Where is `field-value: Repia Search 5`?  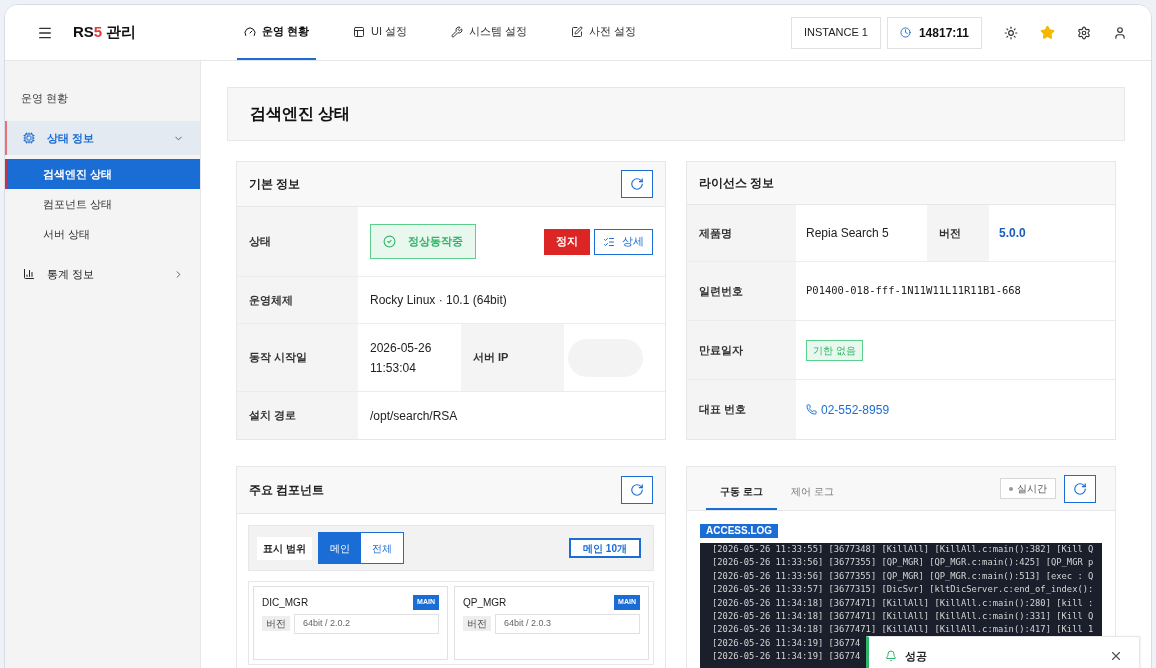
field-value: Repia Search 5 is located at coordinates (847, 233).